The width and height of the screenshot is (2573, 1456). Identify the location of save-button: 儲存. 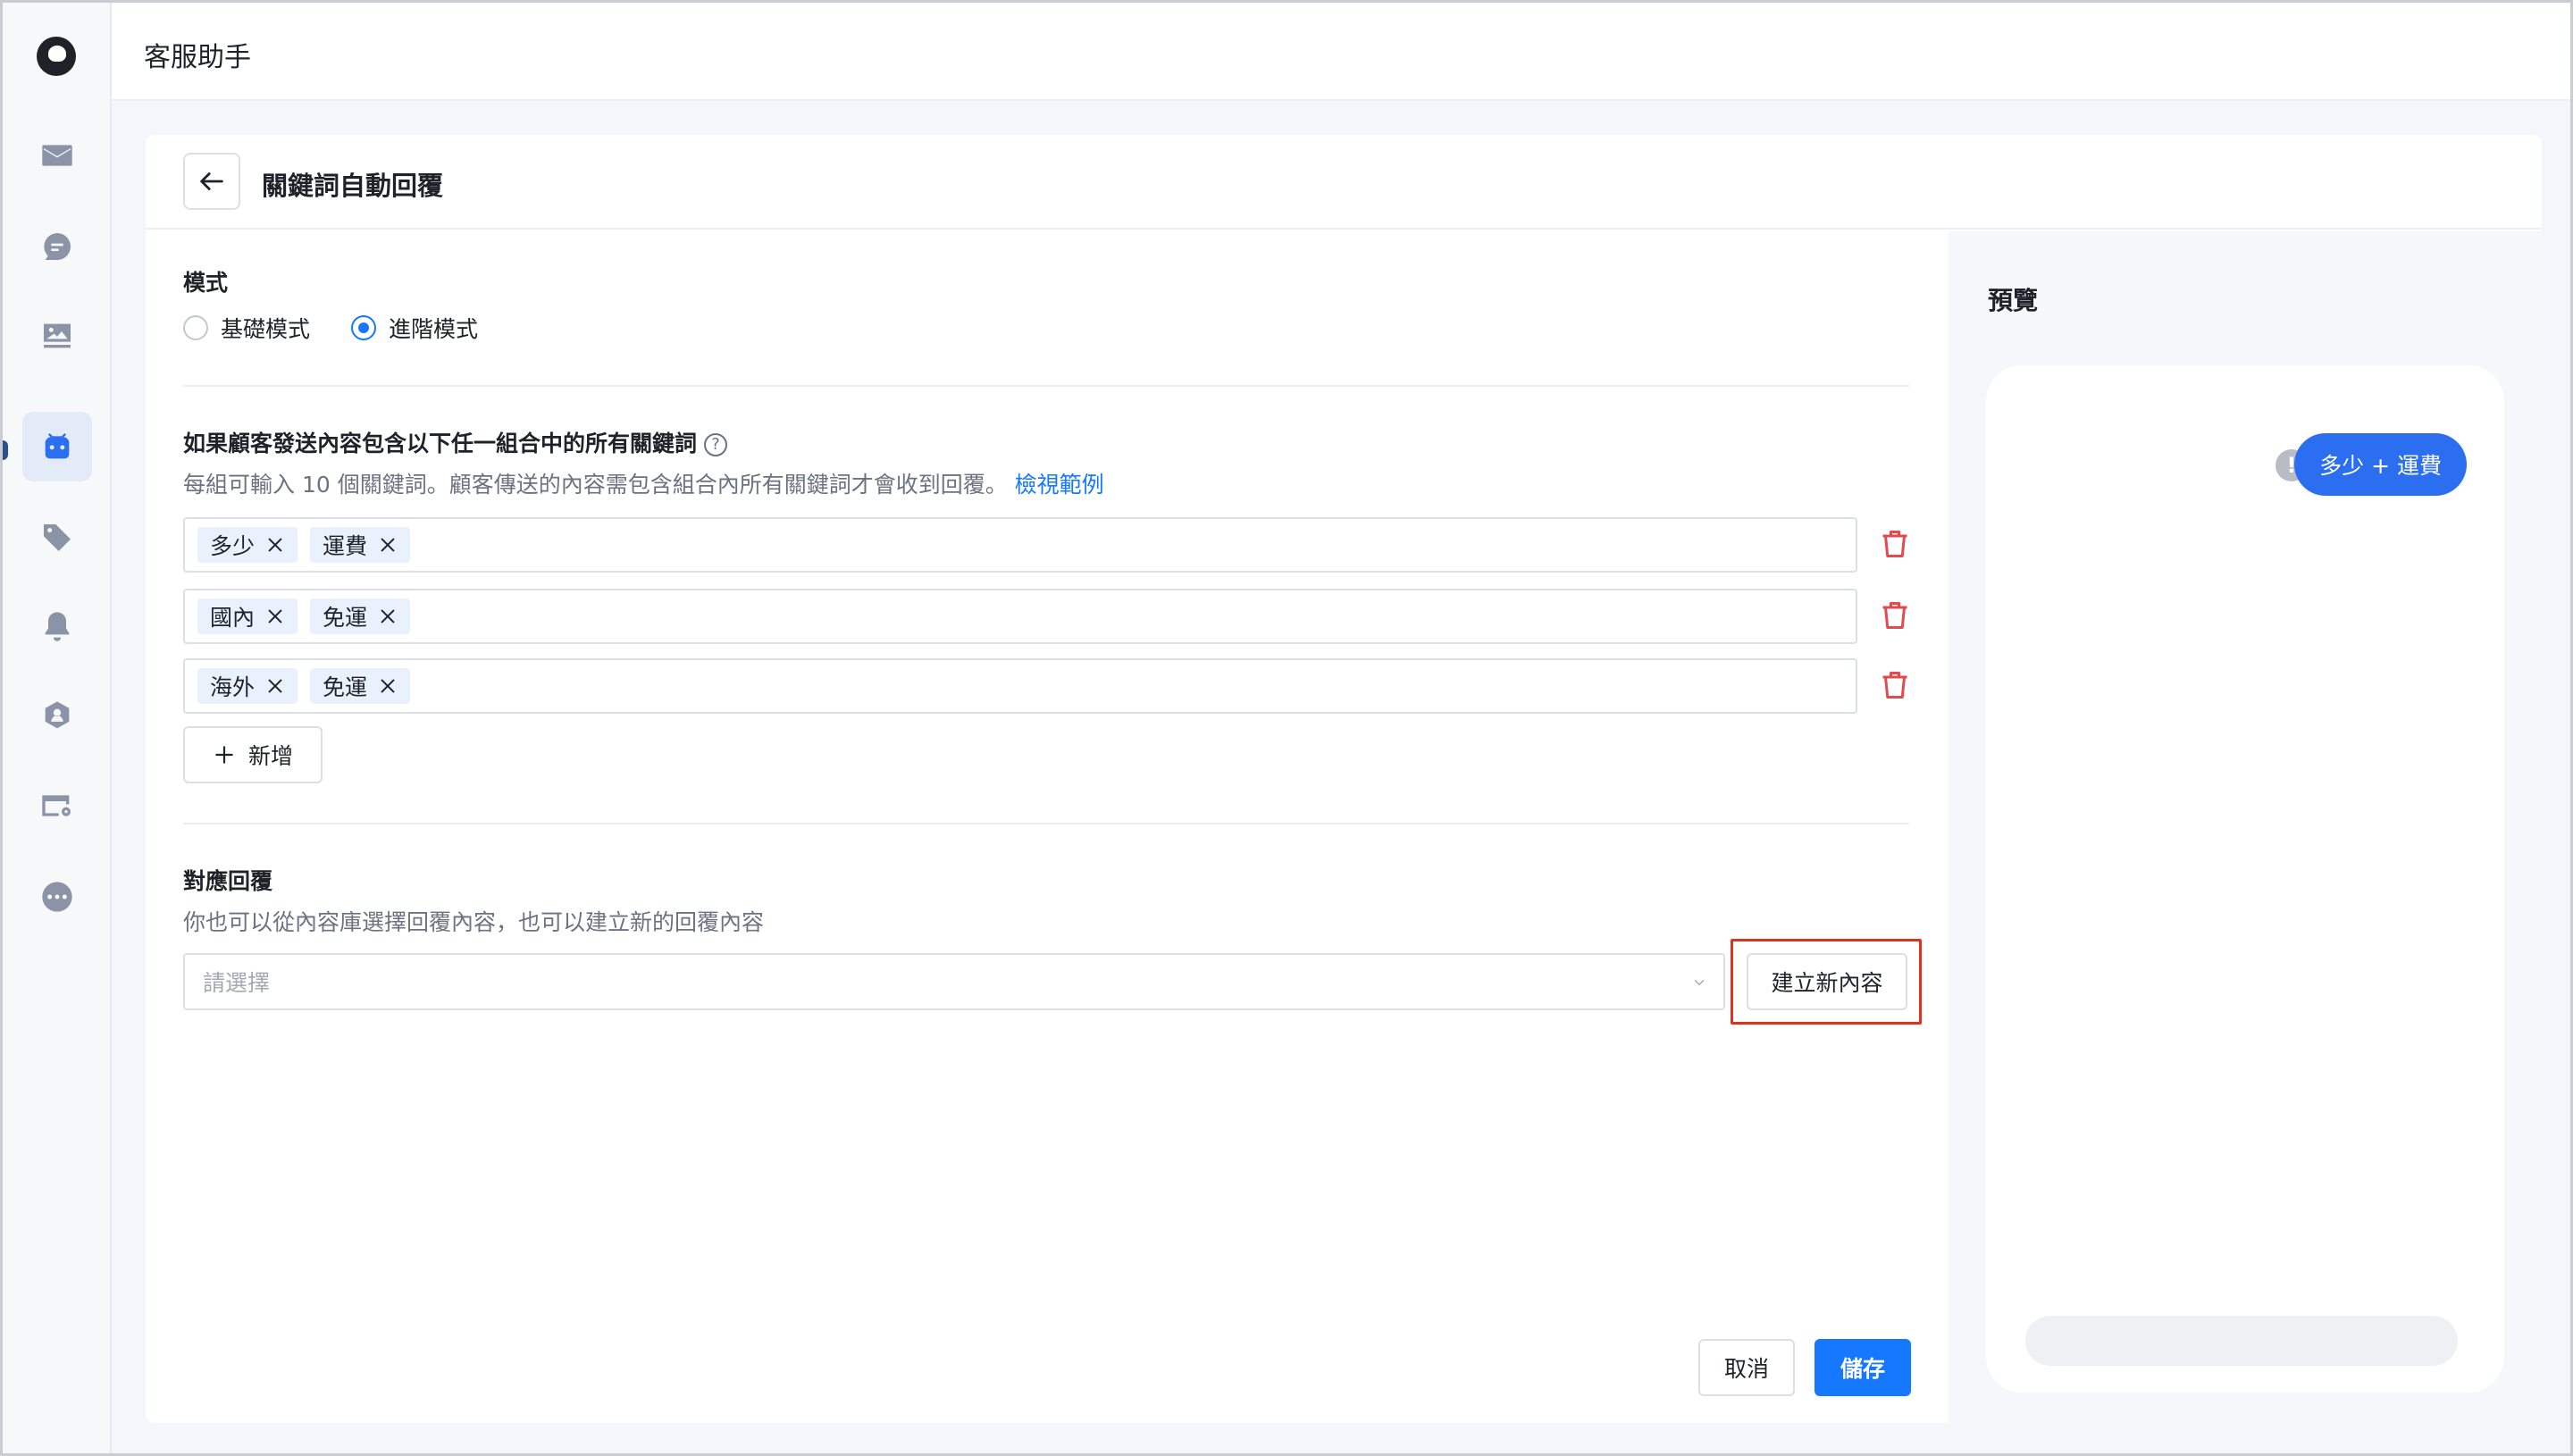
(1863, 1367).